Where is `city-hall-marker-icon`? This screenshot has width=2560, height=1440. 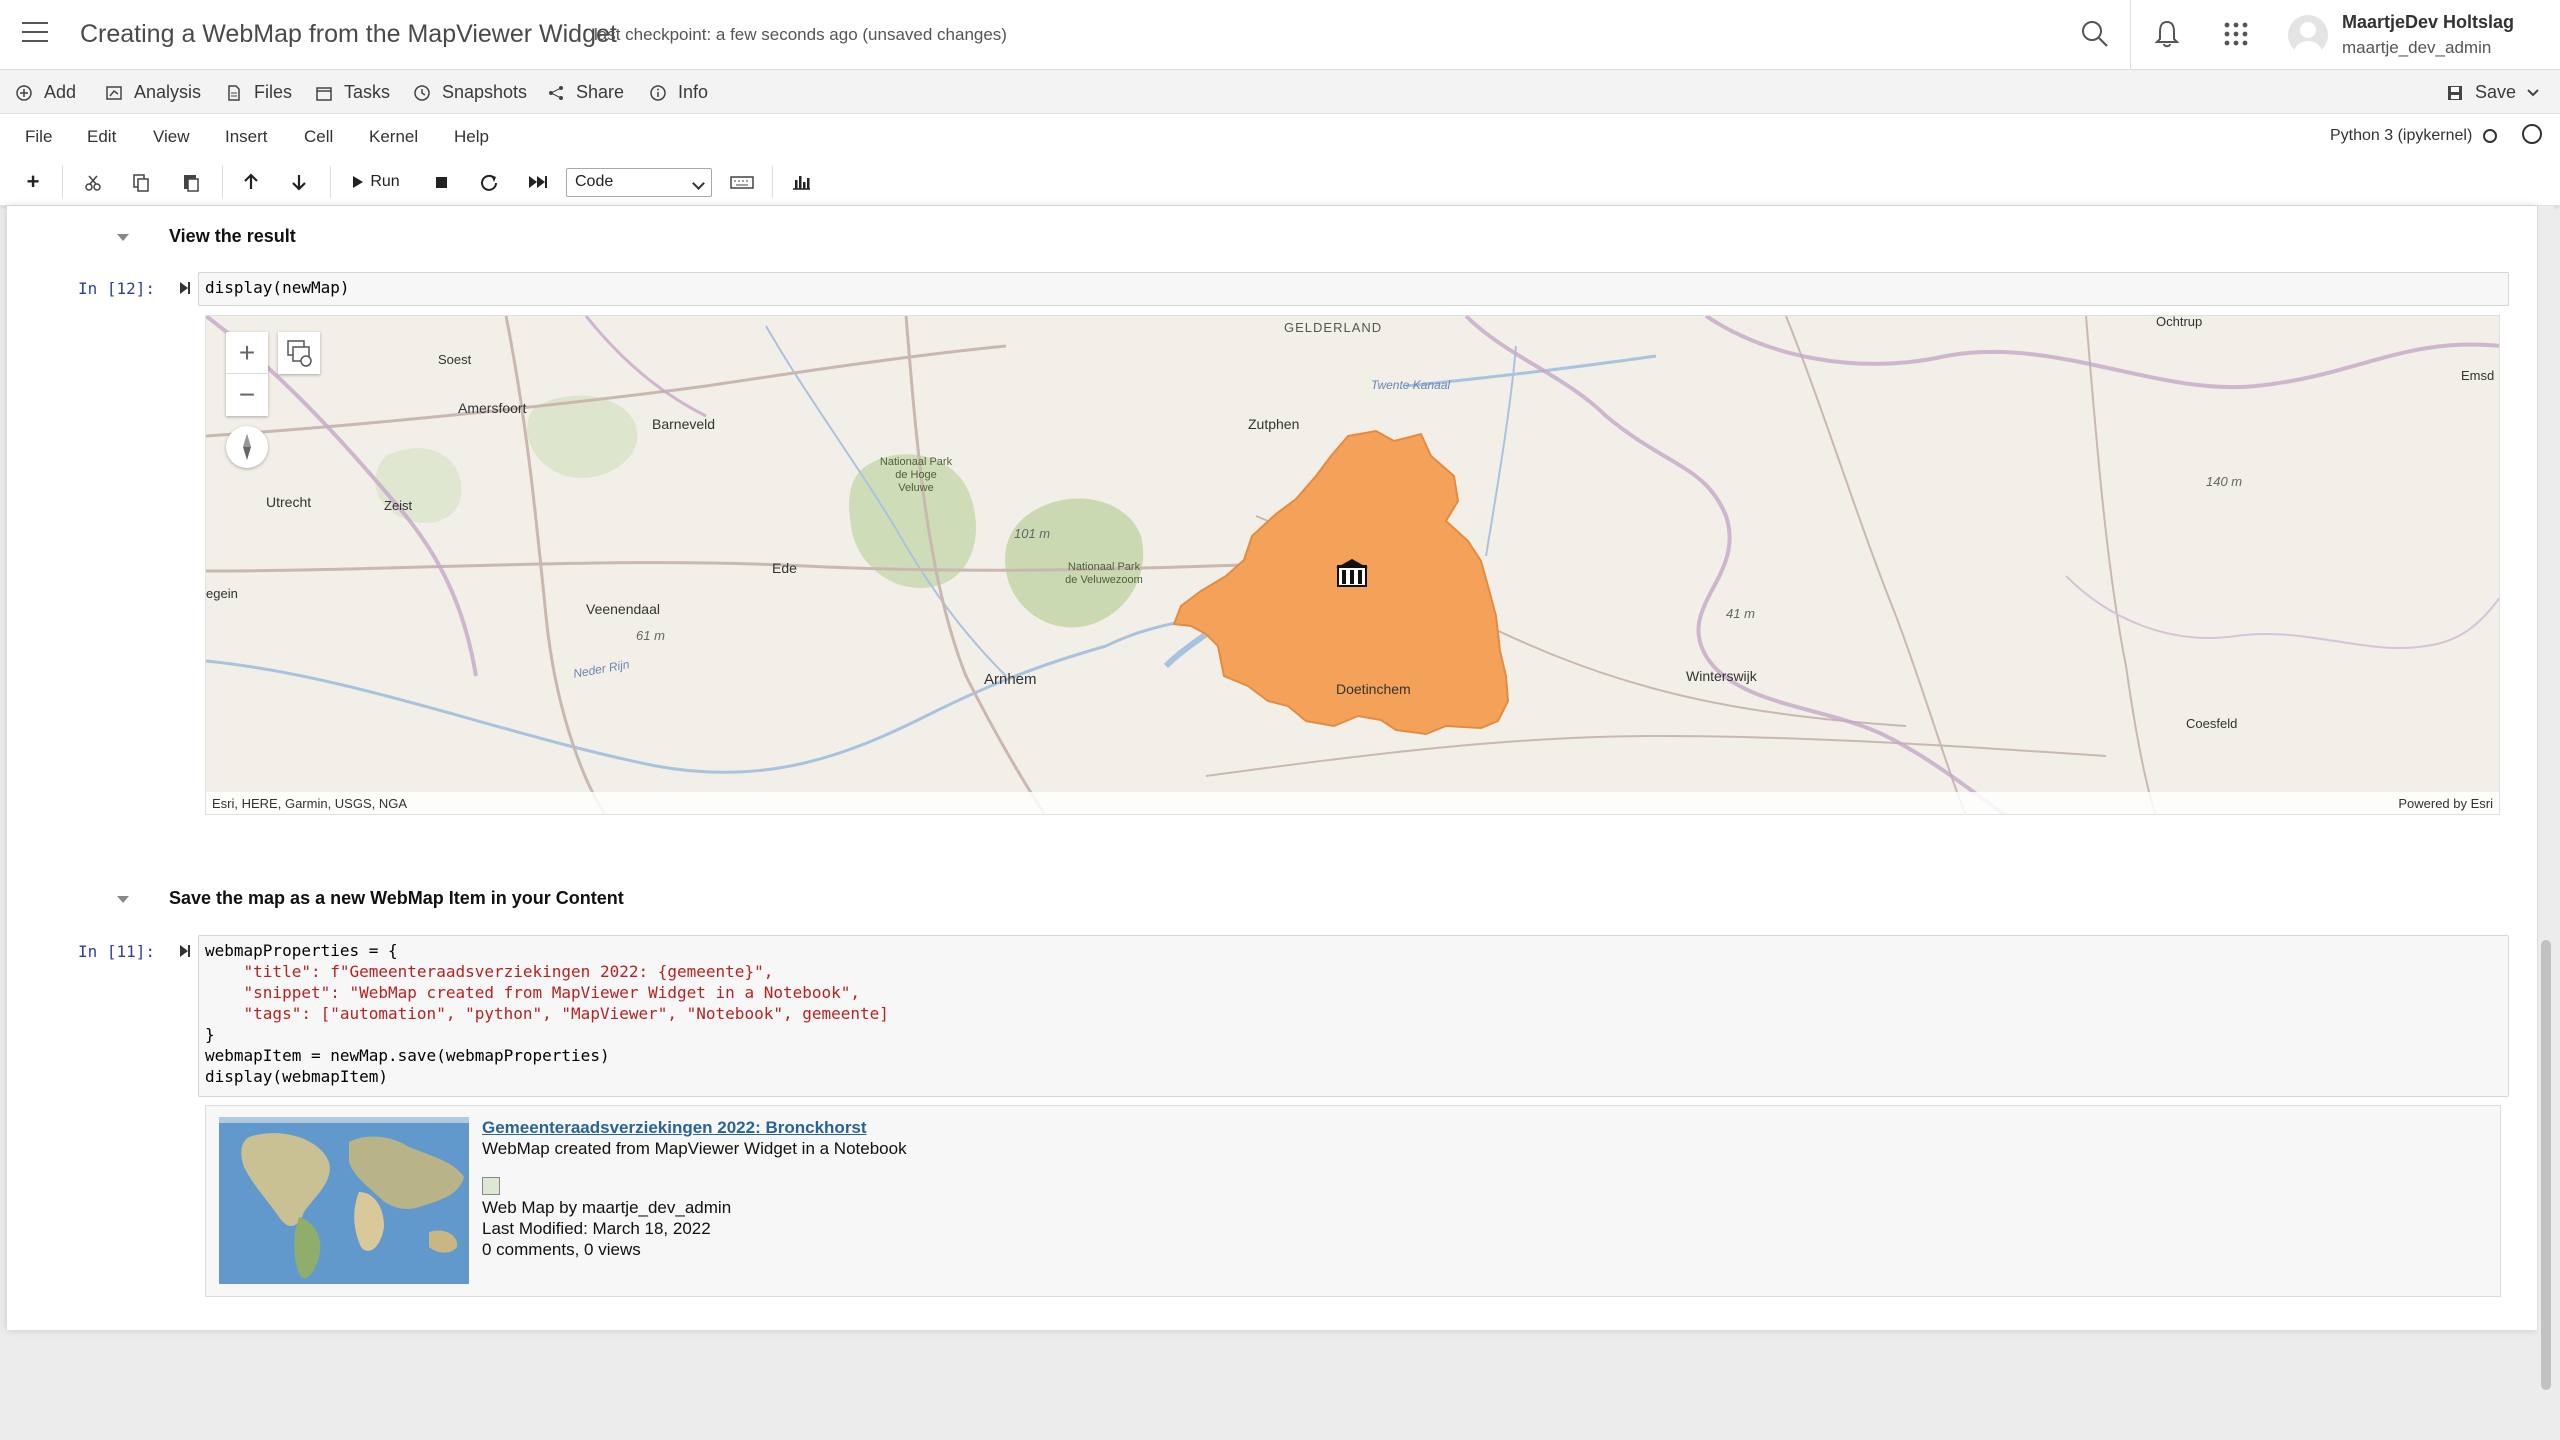 city-hall-marker-icon is located at coordinates (1352, 574).